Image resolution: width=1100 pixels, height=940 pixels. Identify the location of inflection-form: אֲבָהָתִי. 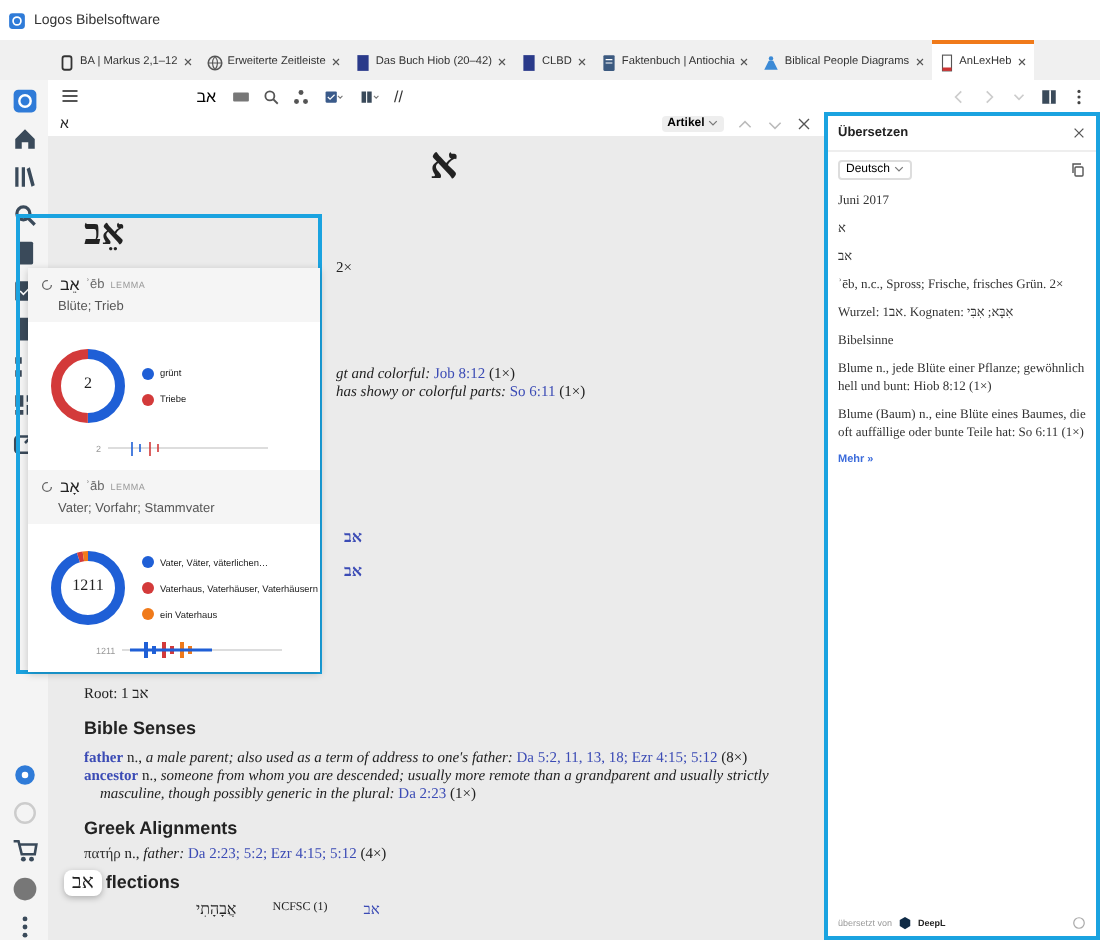
(216, 909).